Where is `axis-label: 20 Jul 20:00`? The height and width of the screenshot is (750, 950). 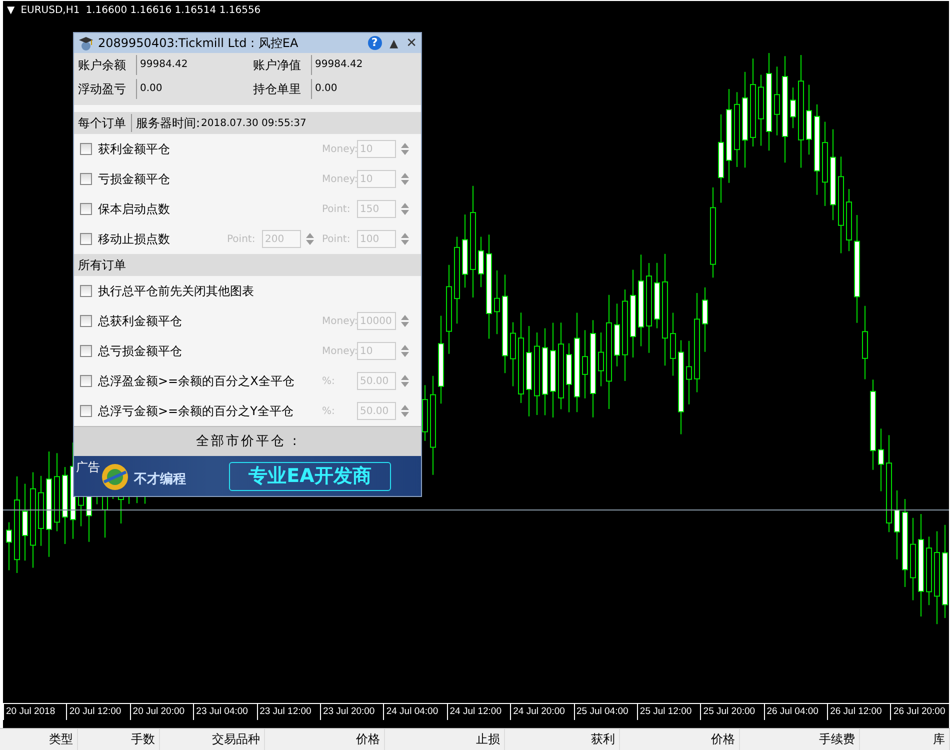
axis-label: 20 Jul 20:00 is located at coordinates (162, 712).